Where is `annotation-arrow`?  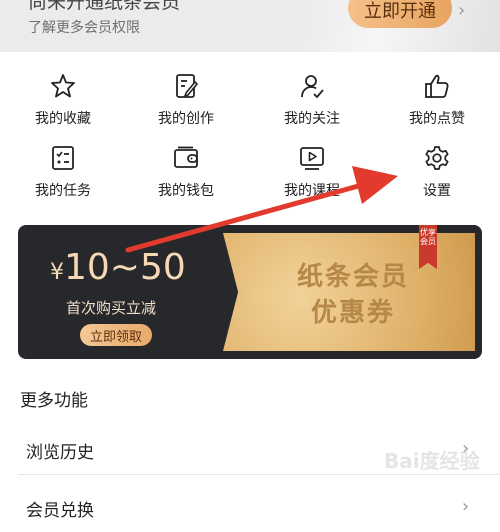 annotation-arrow is located at coordinates (261, 209).